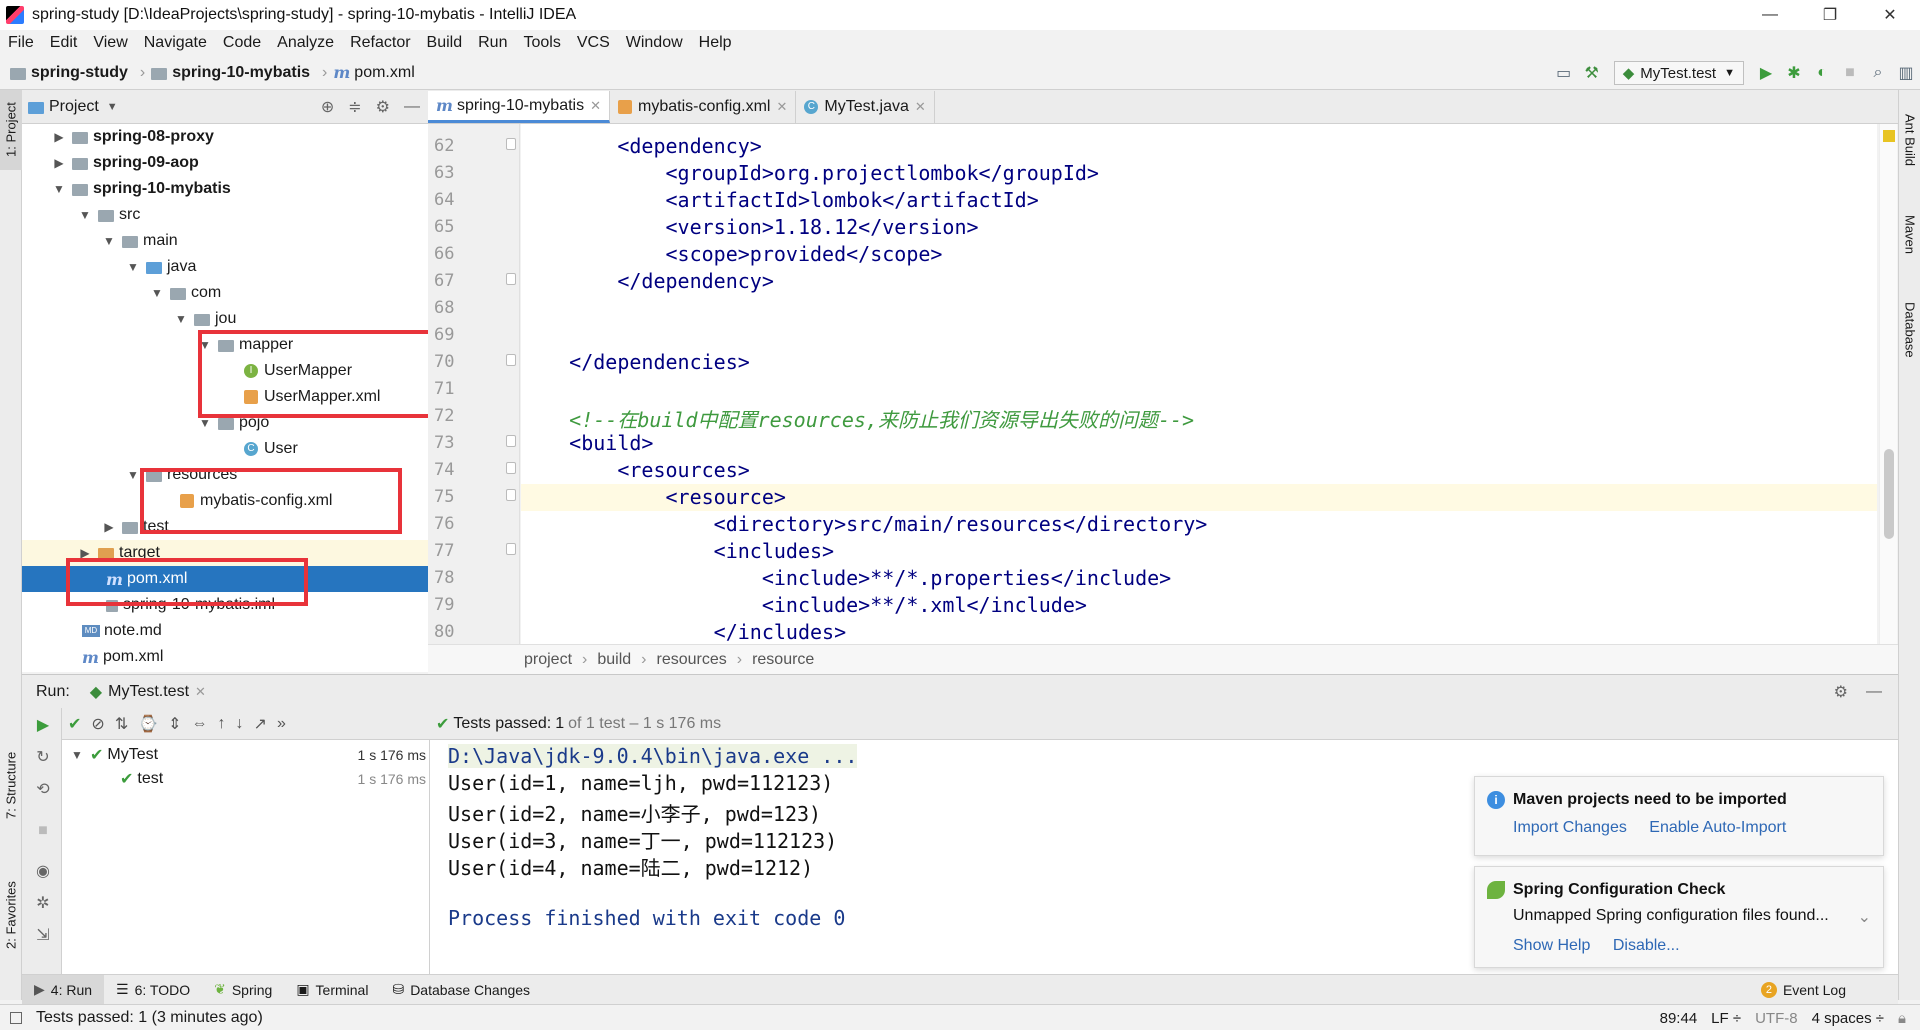 The width and height of the screenshot is (1920, 1030). I want to click on menu-analyze: Analyze, so click(305, 43).